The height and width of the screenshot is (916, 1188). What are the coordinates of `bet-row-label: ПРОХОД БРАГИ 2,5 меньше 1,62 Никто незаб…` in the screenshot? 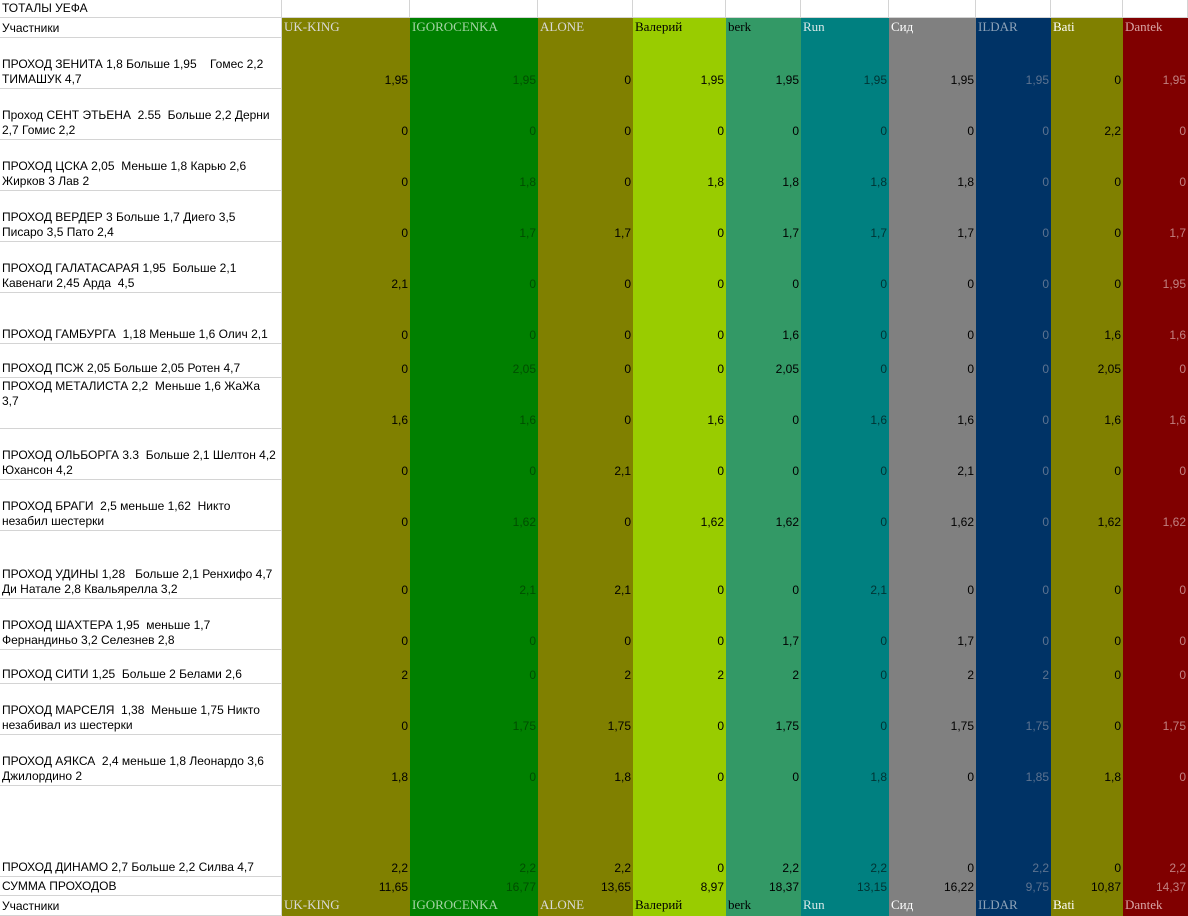 It's located at (141, 505).